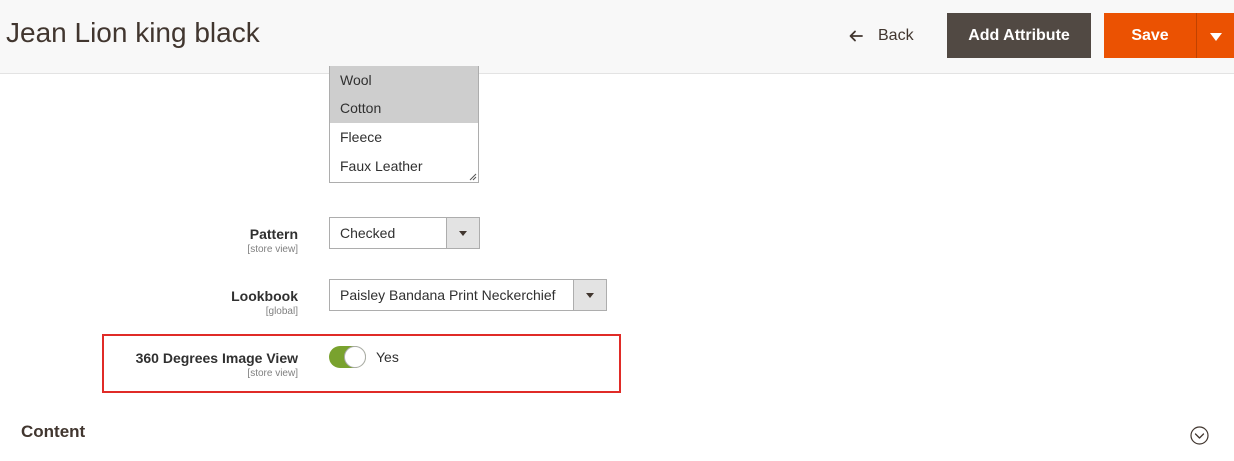  What do you see at coordinates (281, 311) in the screenshot?
I see `lookbook-scope: [global]` at bounding box center [281, 311].